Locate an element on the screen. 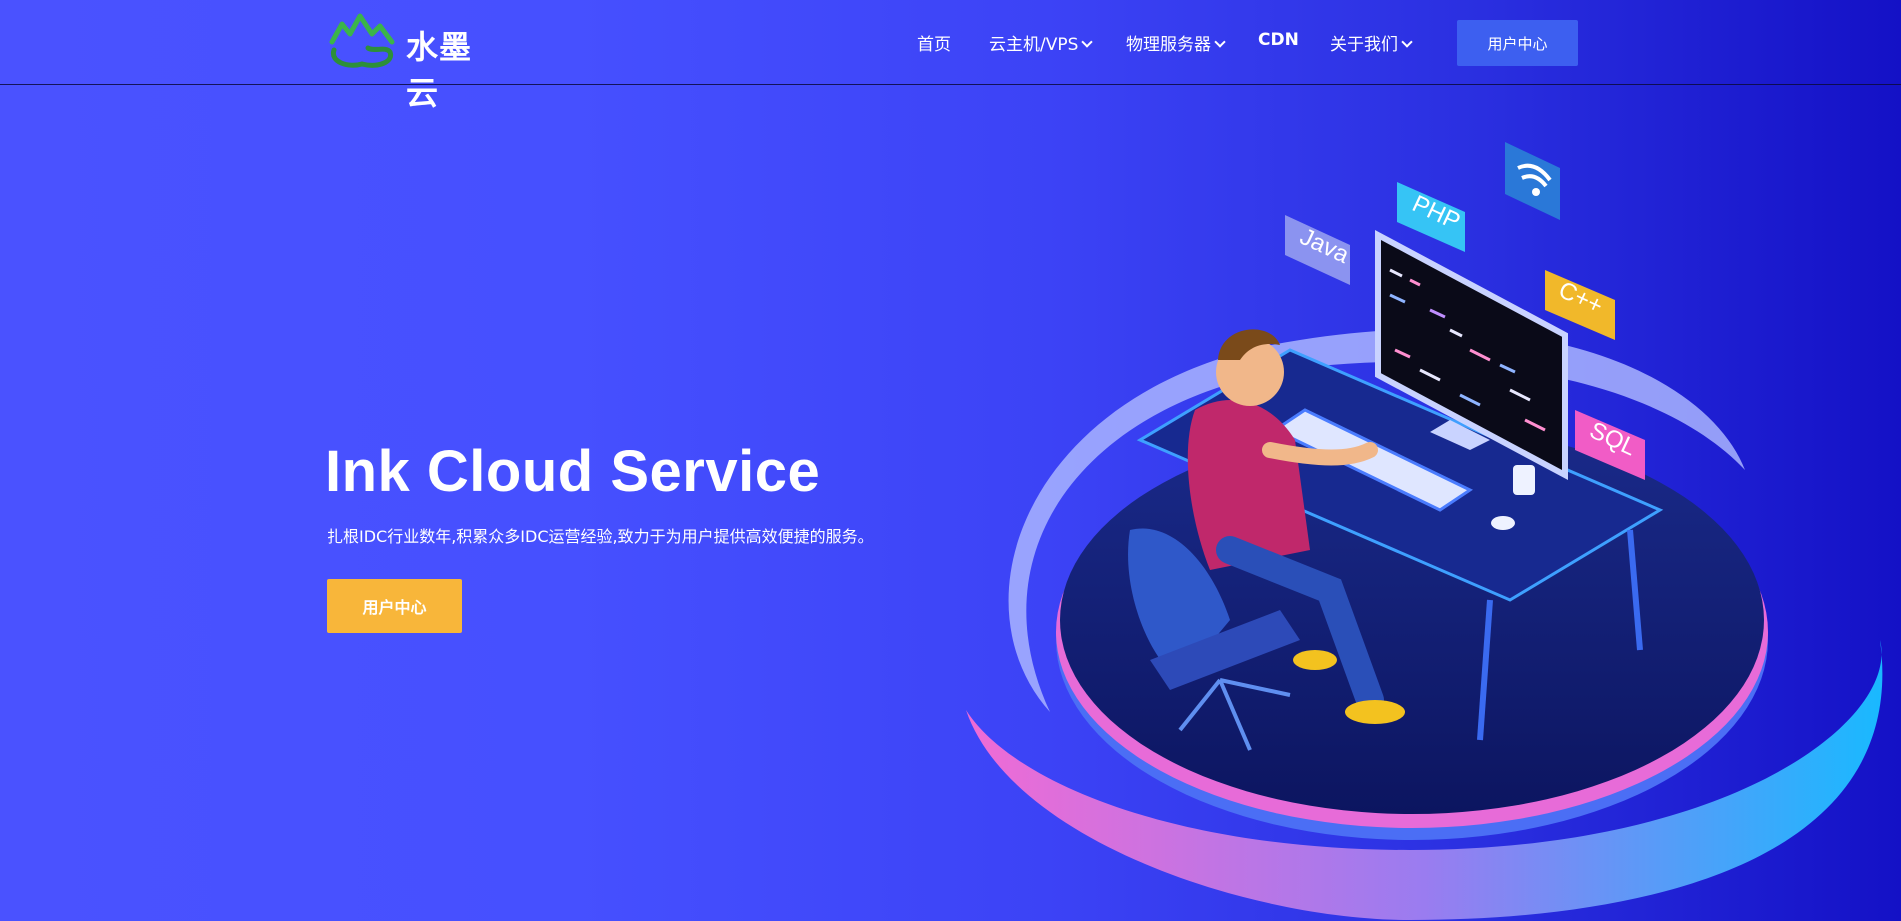  wifi-icon is located at coordinates (1532, 181).